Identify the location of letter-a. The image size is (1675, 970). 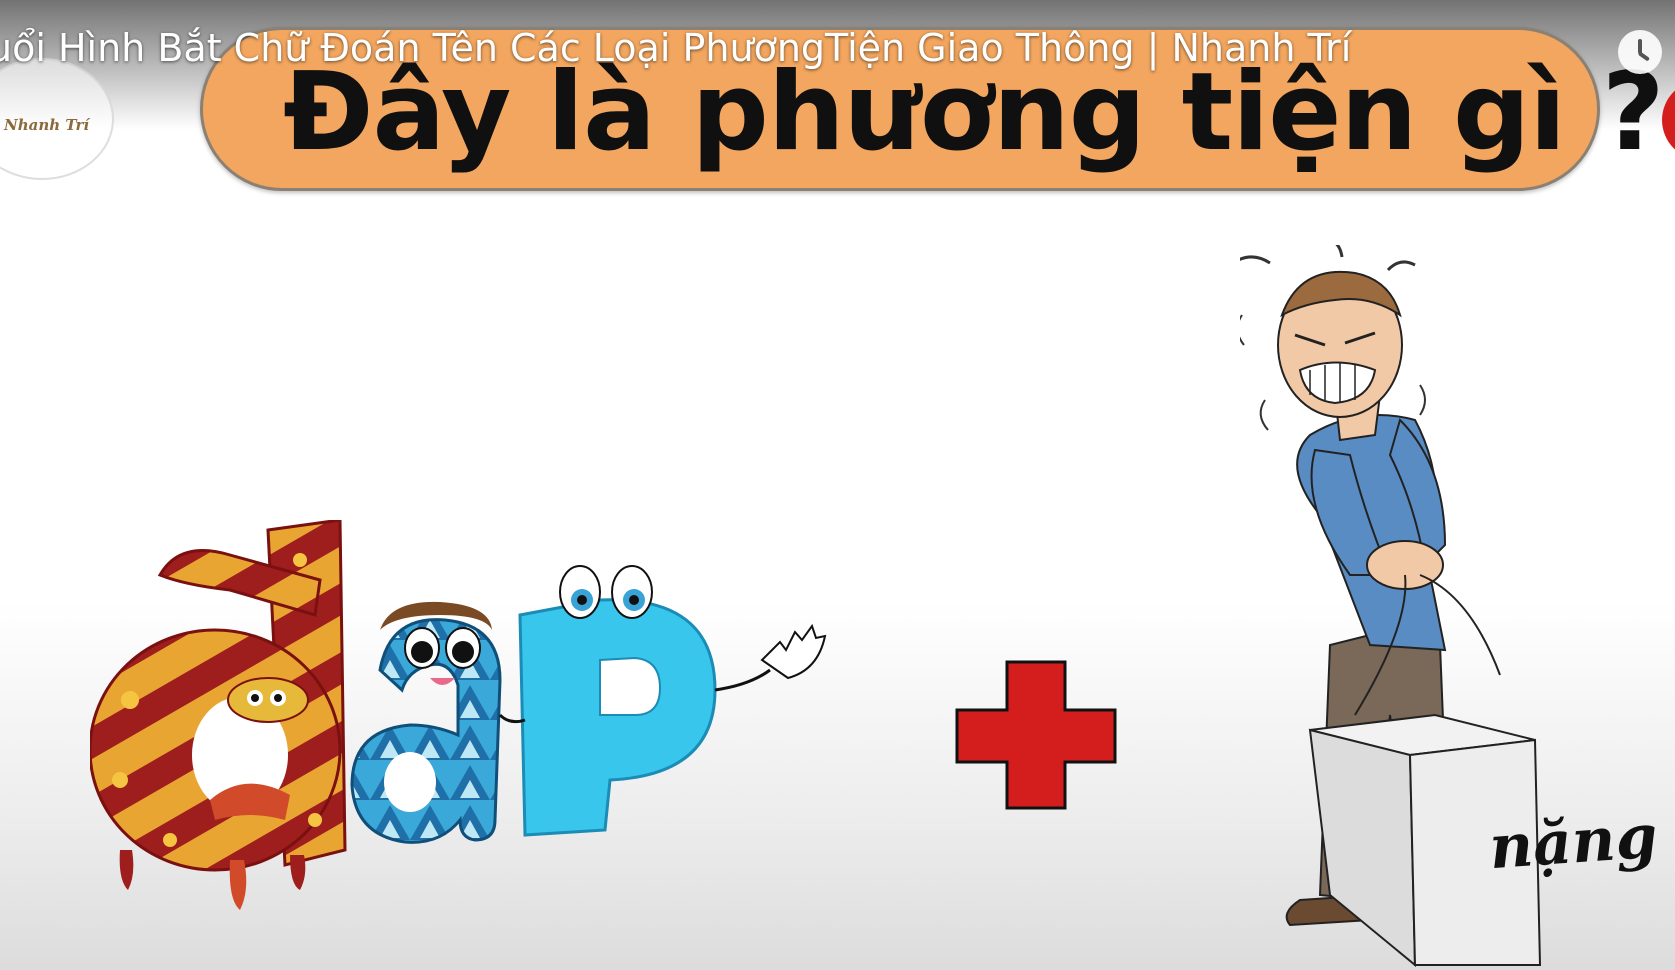
(426, 722).